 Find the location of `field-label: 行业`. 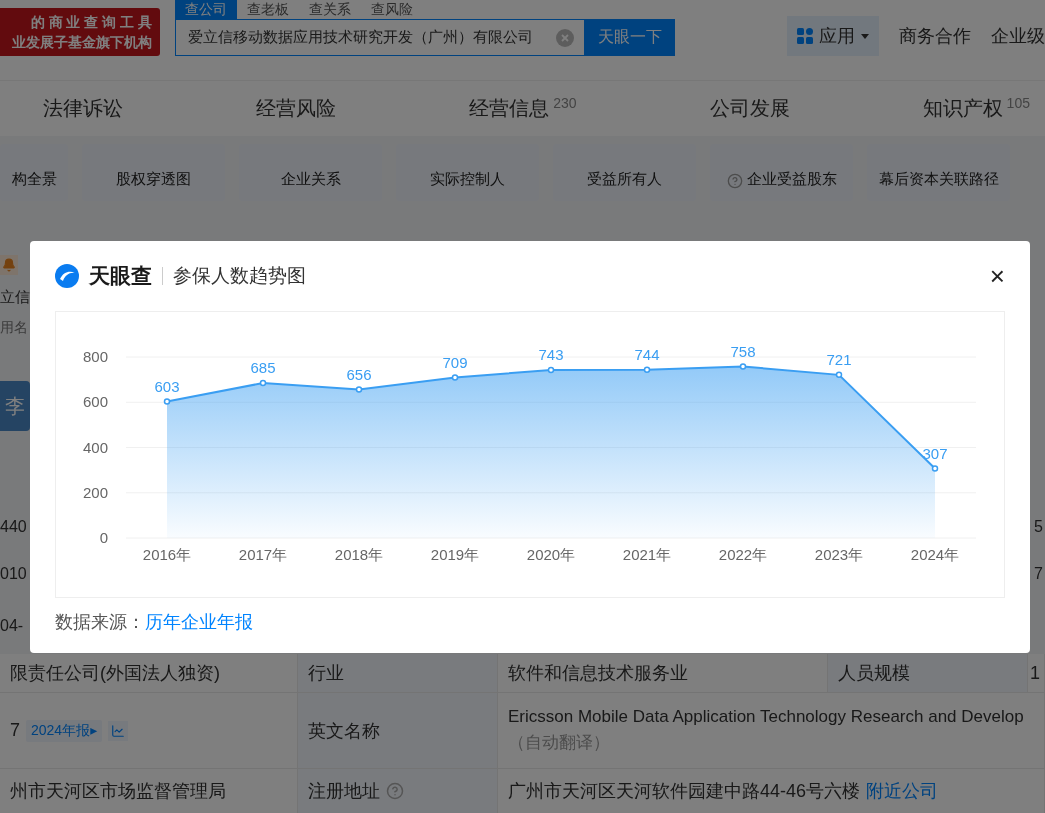

field-label: 行业 is located at coordinates (326, 673).